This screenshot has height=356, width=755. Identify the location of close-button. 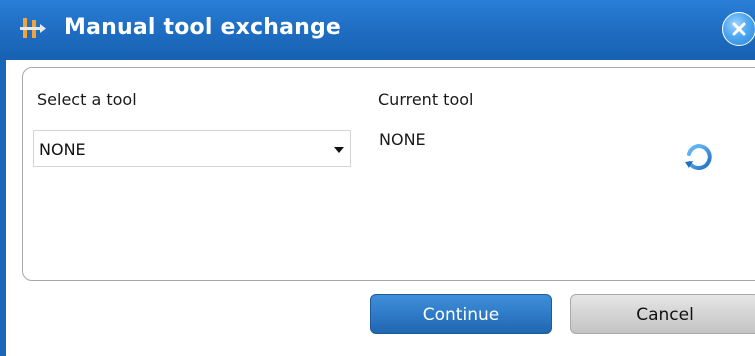
(738, 29).